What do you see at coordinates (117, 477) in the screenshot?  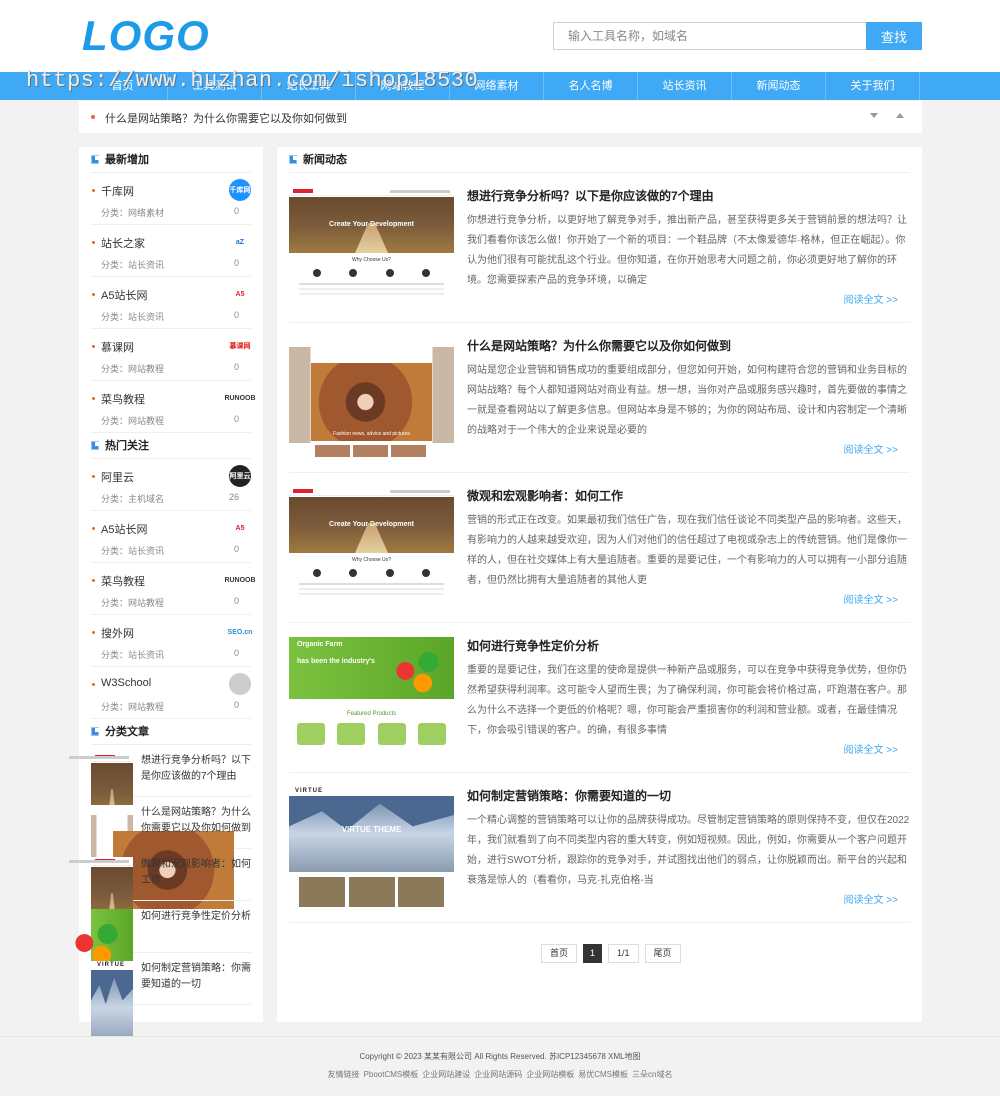 I see `site-name: 阿里云` at bounding box center [117, 477].